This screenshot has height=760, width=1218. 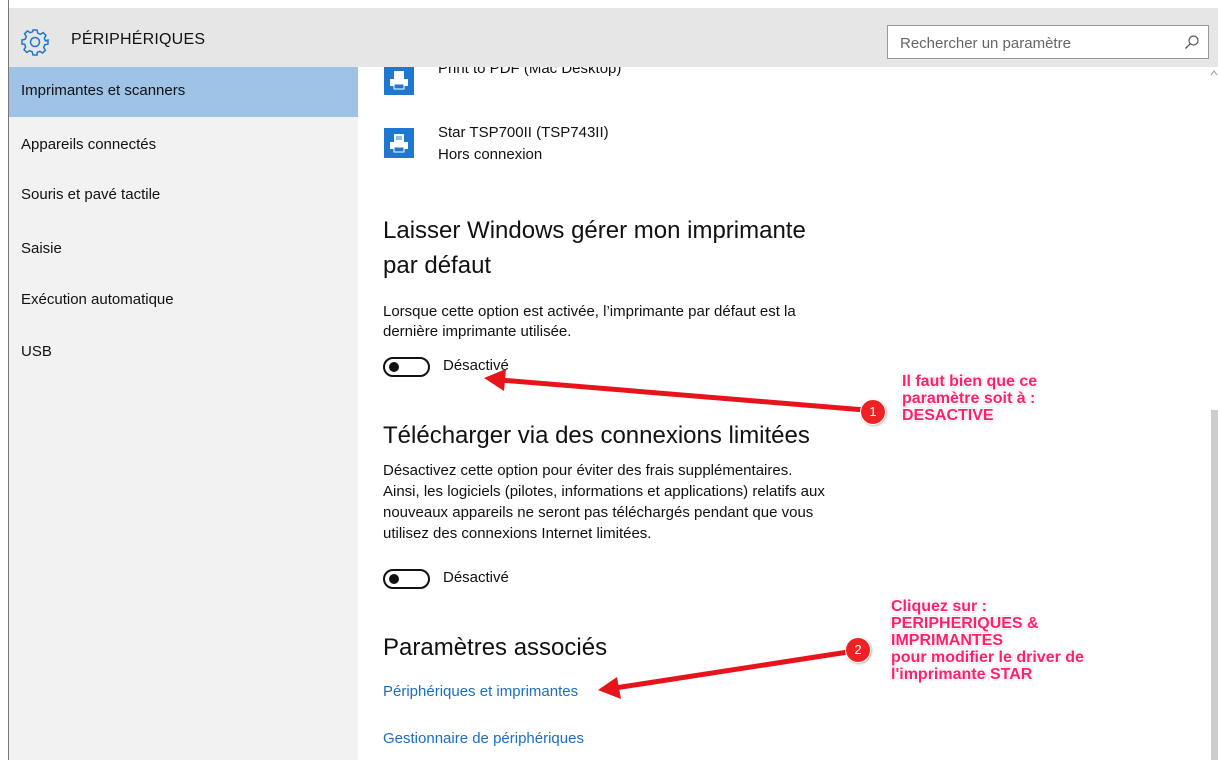 I want to click on annotation-line: IMPRIMANTES, so click(x=947, y=640).